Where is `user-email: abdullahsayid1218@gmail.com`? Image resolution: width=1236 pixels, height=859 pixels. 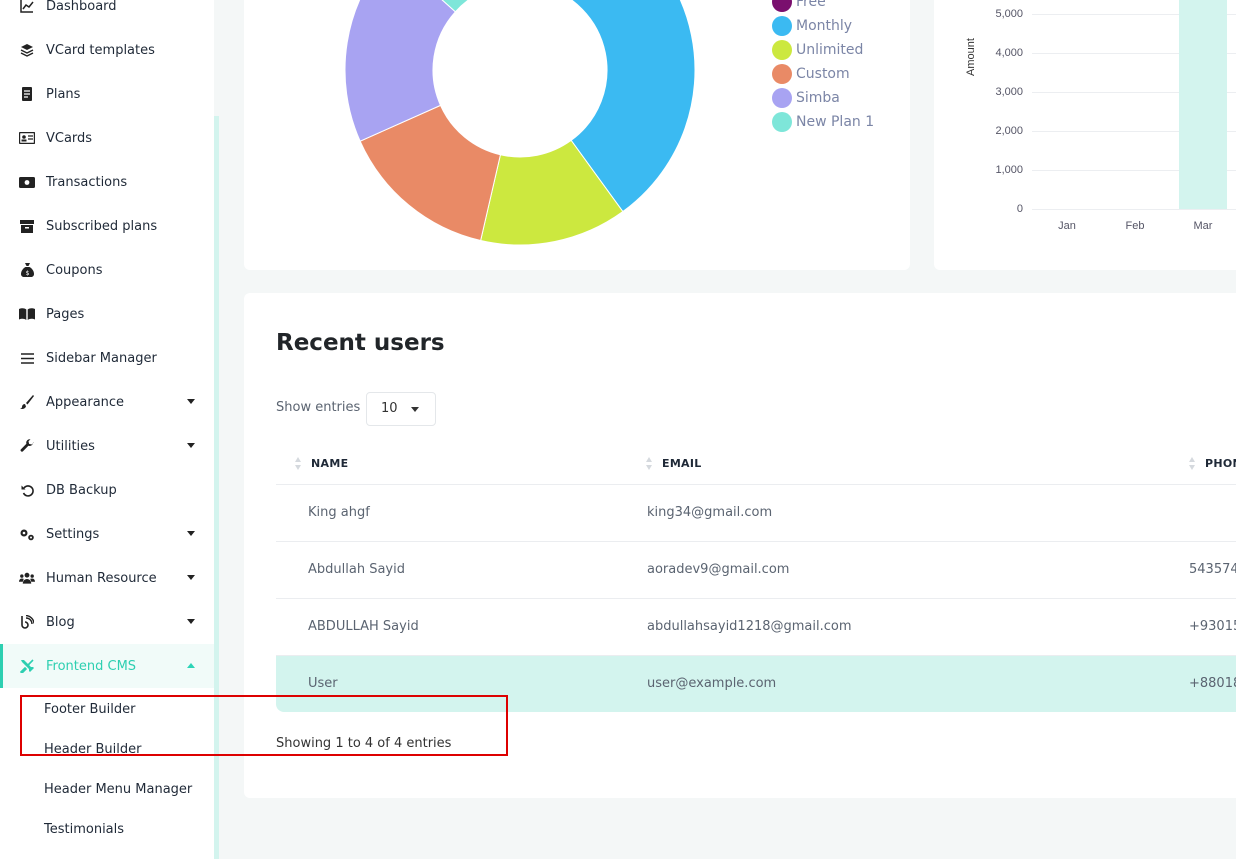
user-email: abdullahsayid1218@gmail.com is located at coordinates (749, 626).